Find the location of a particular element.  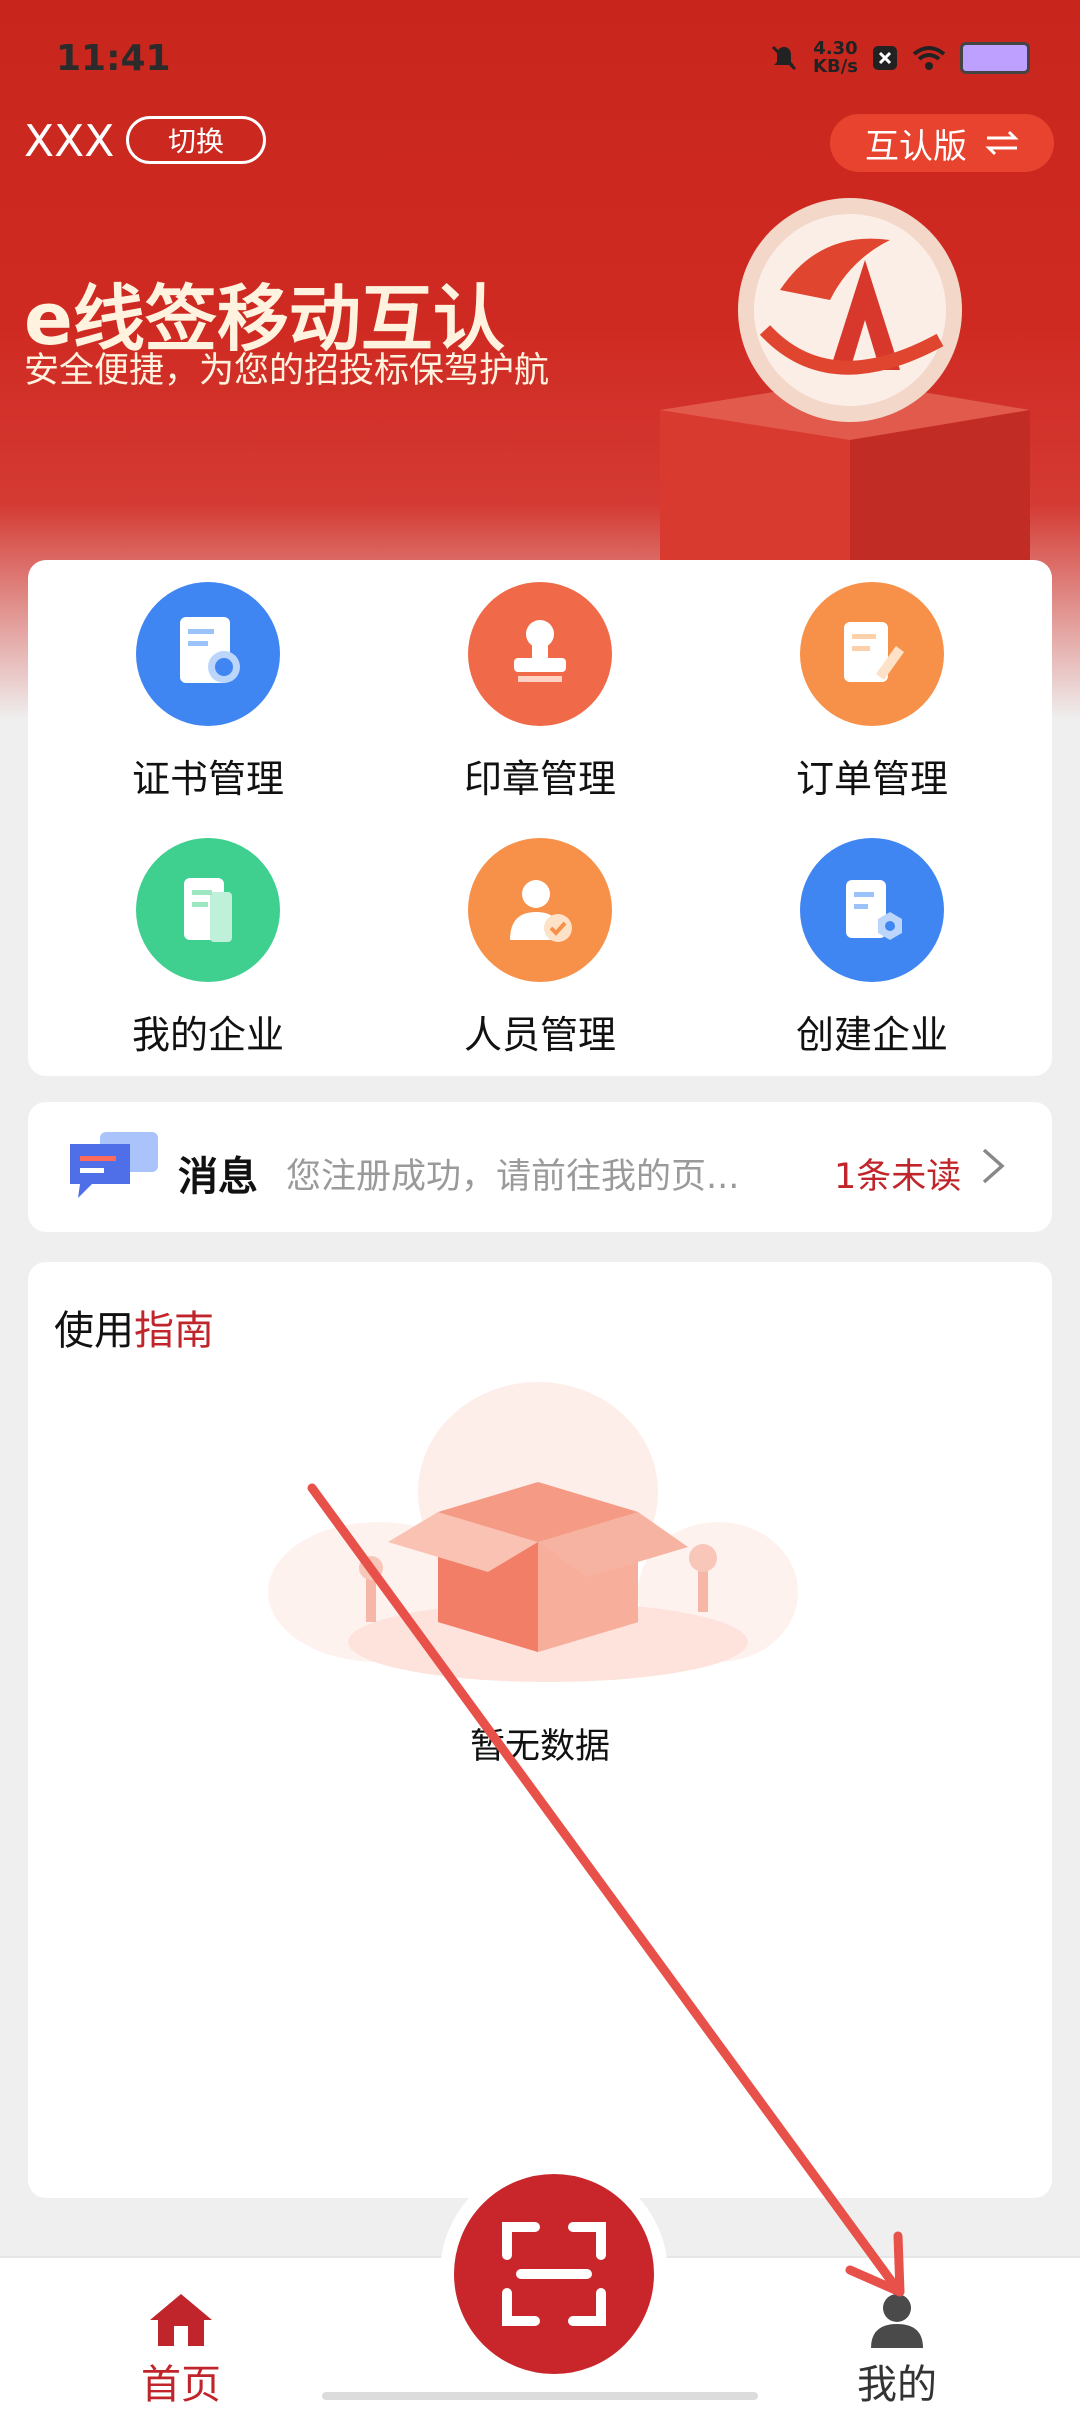

status-bar: 11:41 4.30 KB/s is located at coordinates (540, 55).